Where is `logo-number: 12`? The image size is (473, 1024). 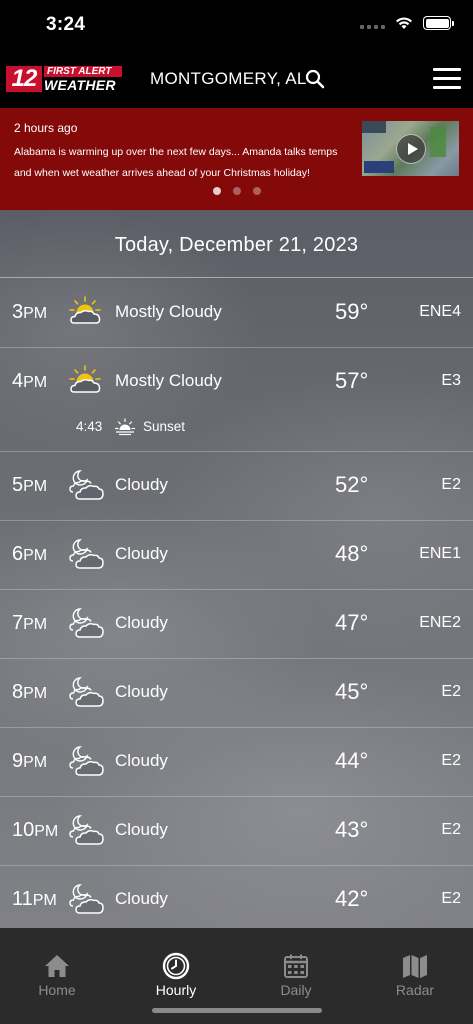 logo-number: 12 is located at coordinates (24, 79).